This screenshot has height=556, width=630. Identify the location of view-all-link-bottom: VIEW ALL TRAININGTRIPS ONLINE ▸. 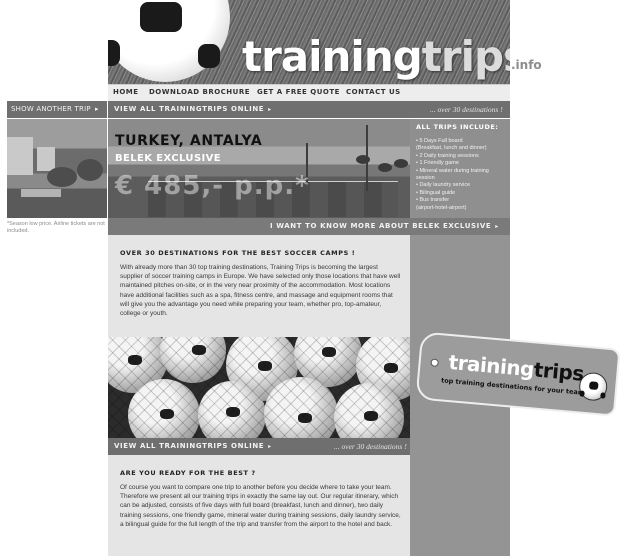
(193, 446).